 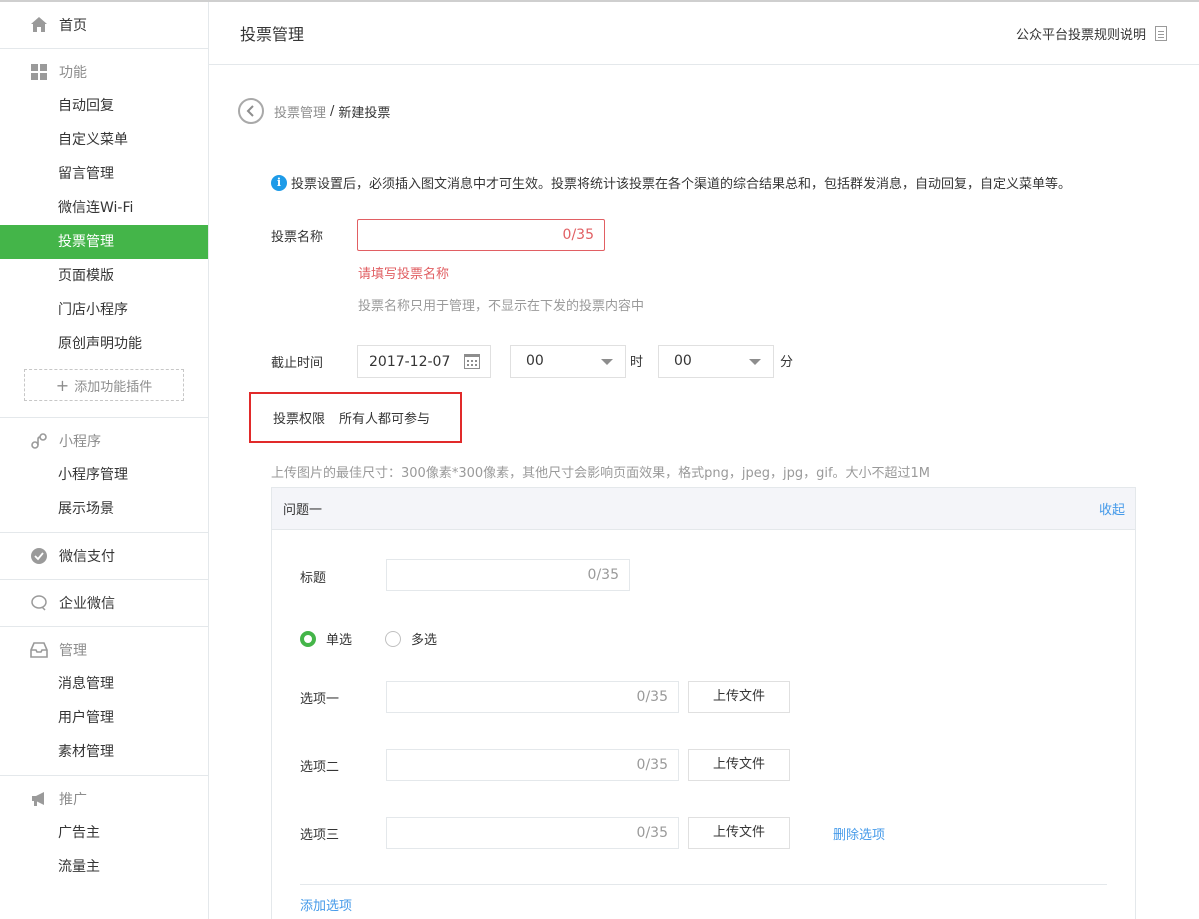 I want to click on single-choice-label: 单选, so click(x=339, y=638).